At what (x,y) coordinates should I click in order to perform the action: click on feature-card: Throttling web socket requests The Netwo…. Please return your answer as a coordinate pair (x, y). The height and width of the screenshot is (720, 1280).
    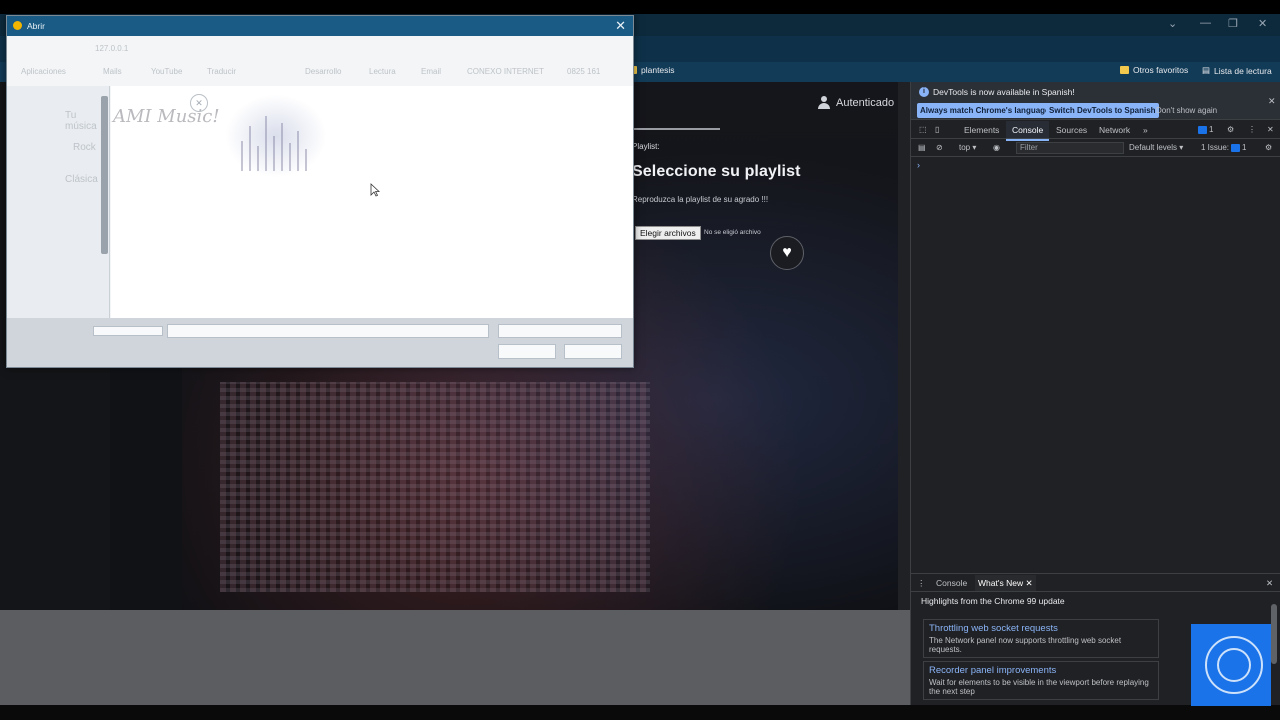
    Looking at the image, I should click on (1041, 639).